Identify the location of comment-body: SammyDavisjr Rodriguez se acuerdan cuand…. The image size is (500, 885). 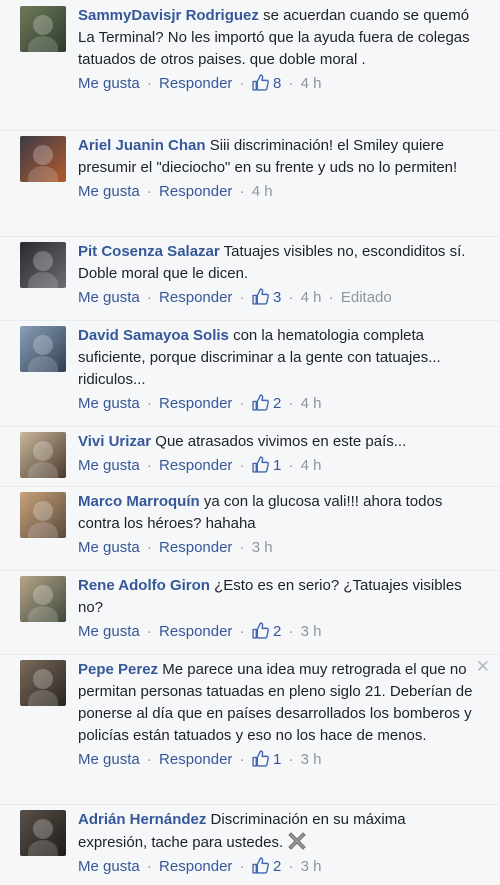
(278, 49).